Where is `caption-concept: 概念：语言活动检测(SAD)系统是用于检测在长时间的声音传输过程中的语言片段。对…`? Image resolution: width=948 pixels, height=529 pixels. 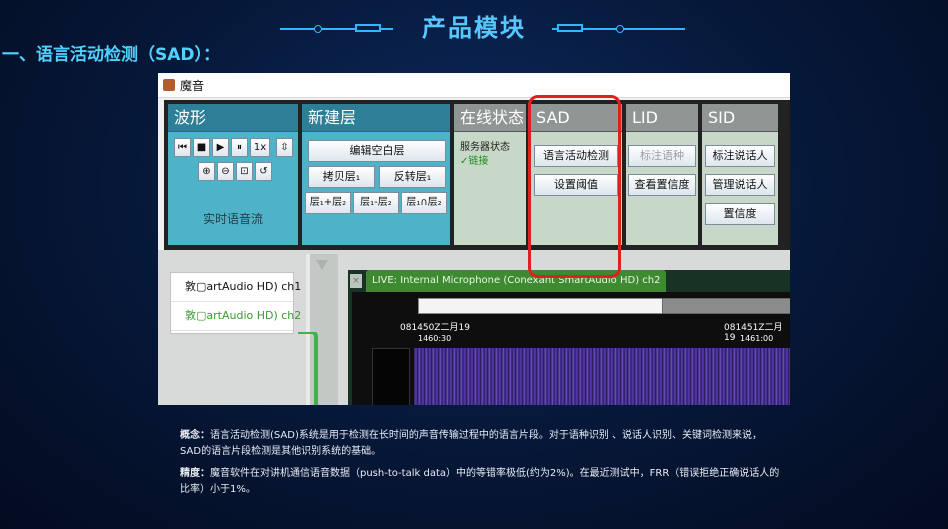 caption-concept: 概念：语言活动检测(SAD)系统是用于检测在长时间的声音传输过程中的语言片段。对… is located at coordinates (480, 444).